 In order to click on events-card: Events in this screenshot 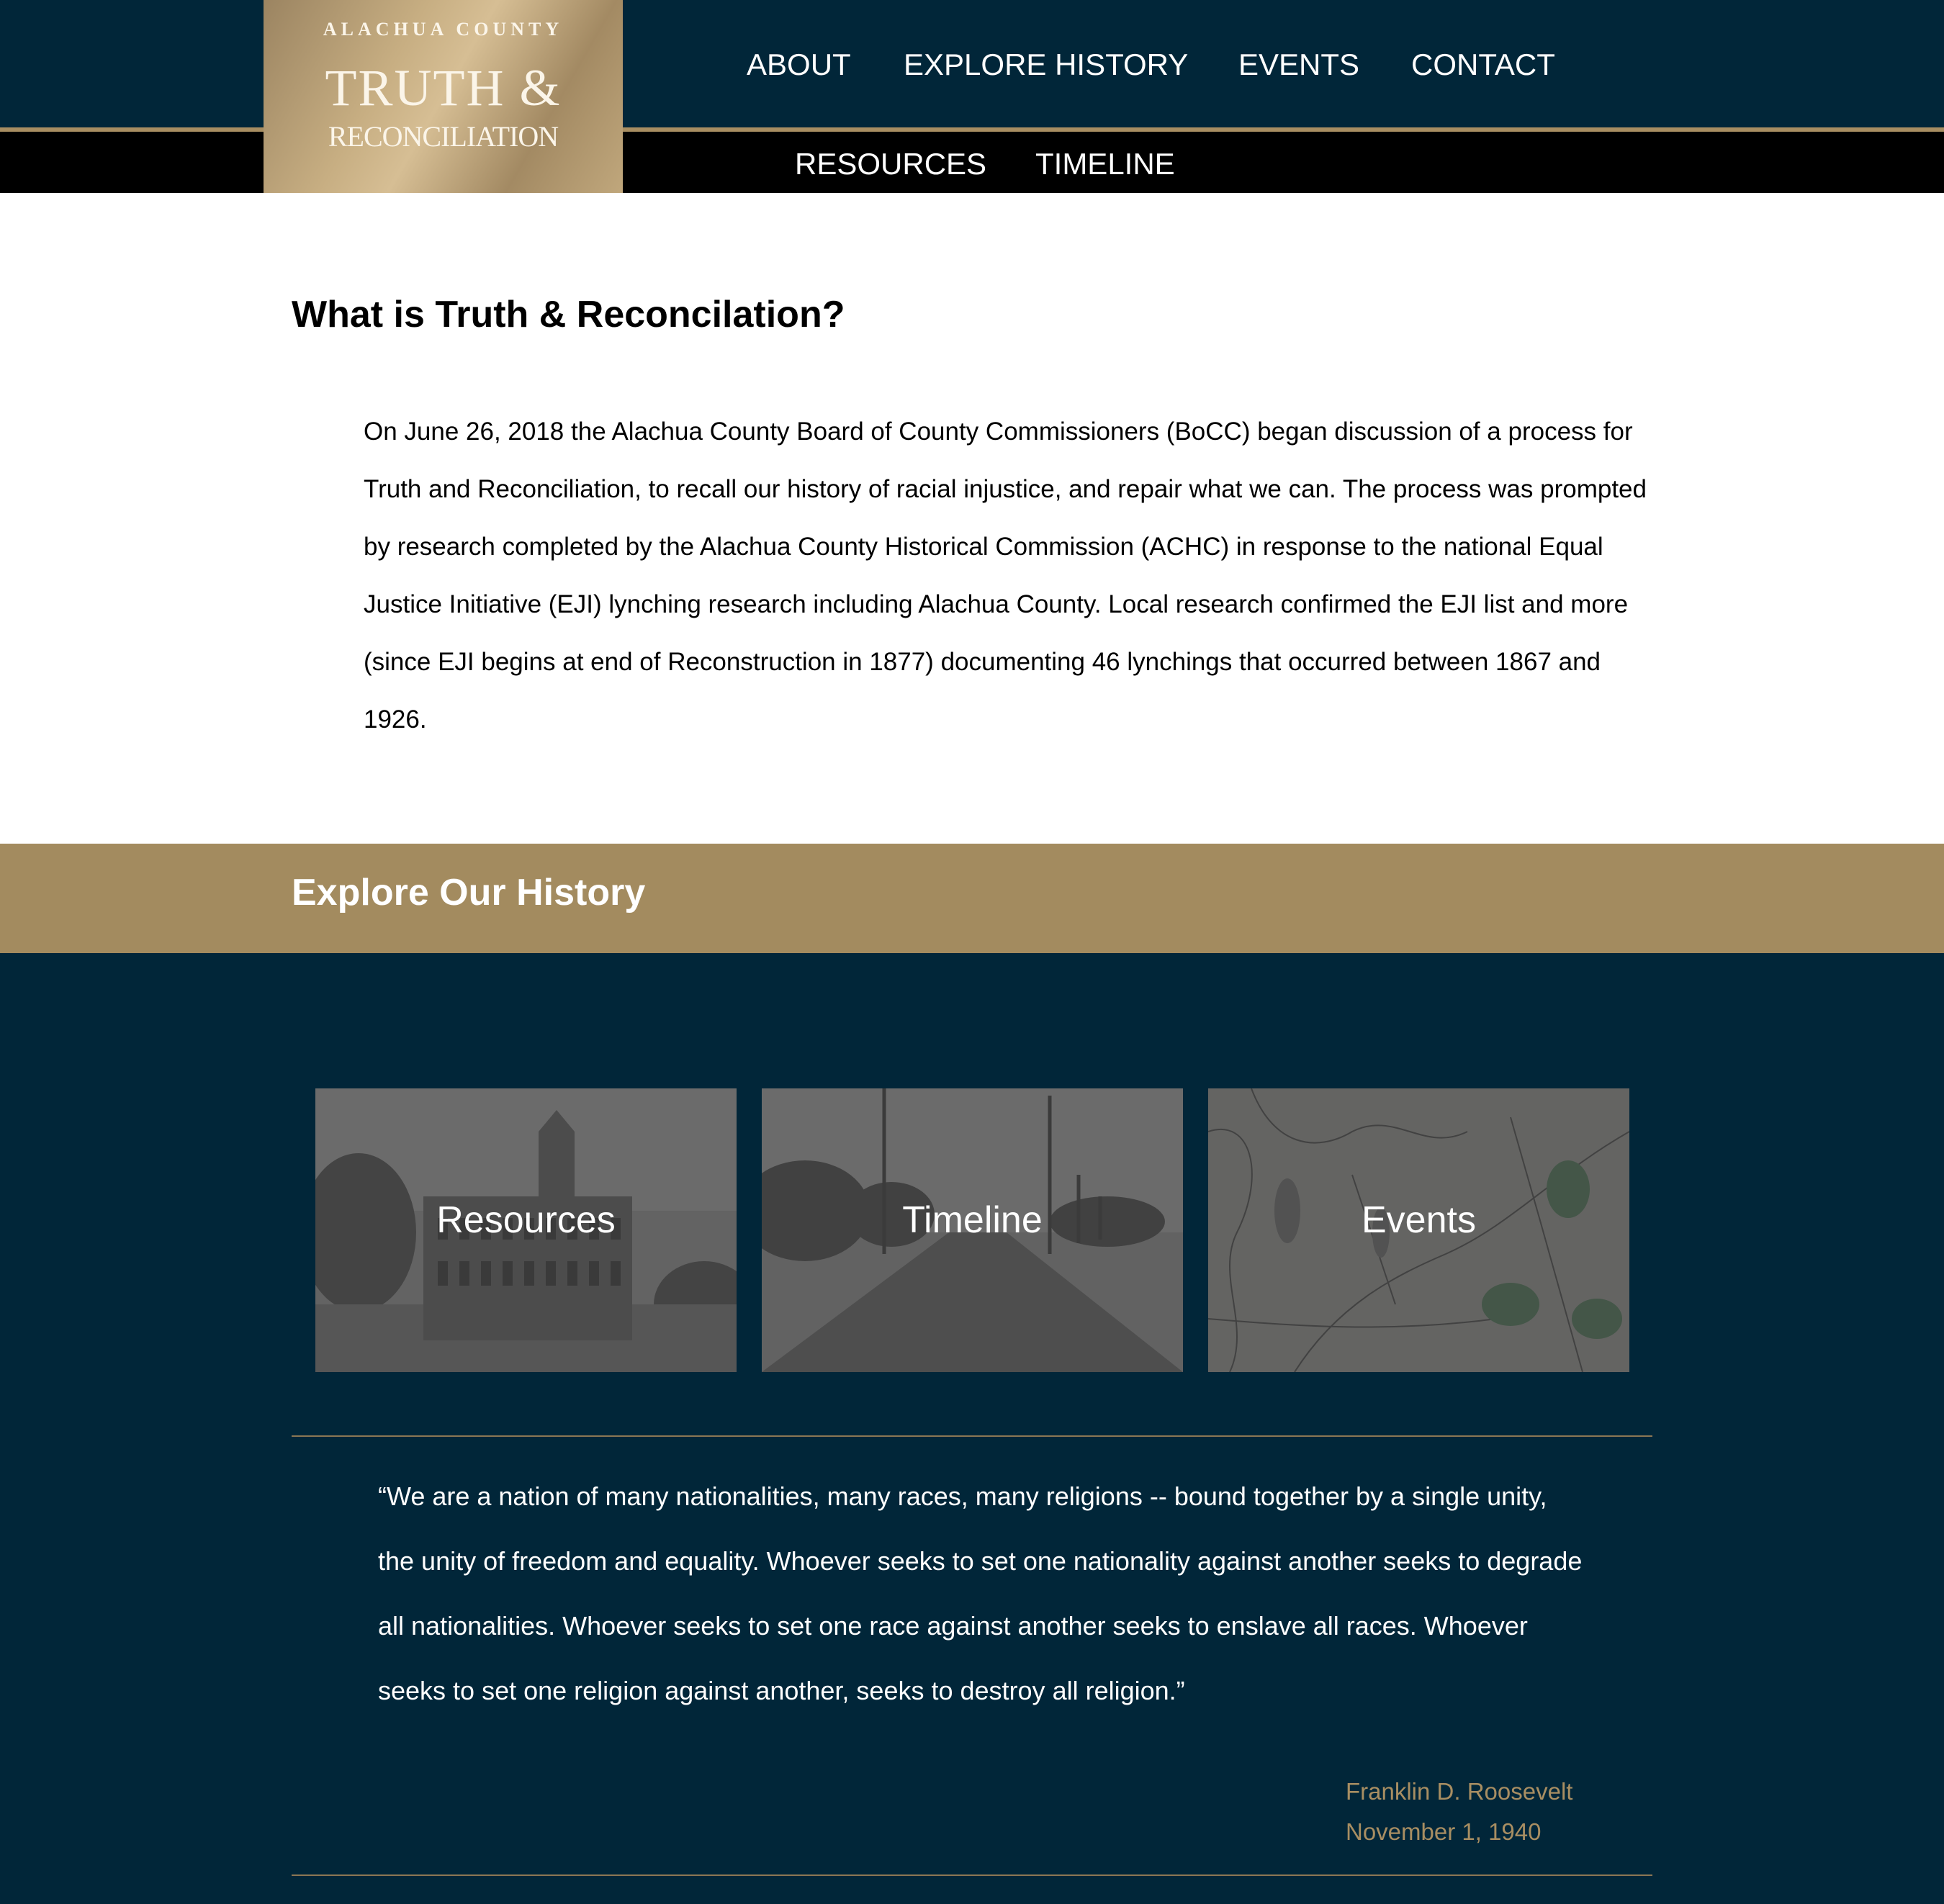, I will do `click(1418, 1230)`.